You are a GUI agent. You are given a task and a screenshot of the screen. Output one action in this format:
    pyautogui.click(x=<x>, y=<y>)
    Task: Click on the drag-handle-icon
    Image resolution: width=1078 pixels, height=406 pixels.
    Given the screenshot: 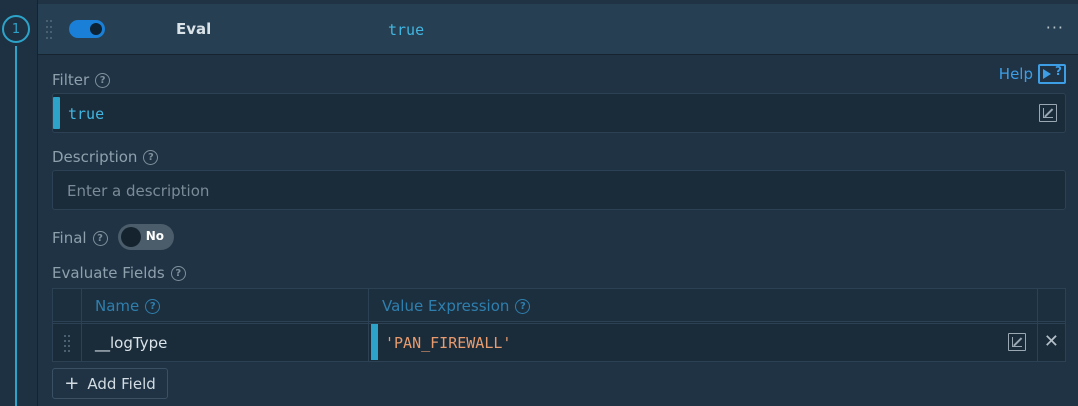 What is the action you would take?
    pyautogui.click(x=49, y=30)
    